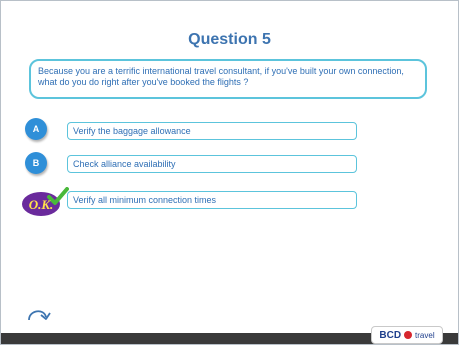 Image resolution: width=459 pixels, height=345 pixels. I want to click on answer-text-b: Check alliance availability, so click(212, 164).